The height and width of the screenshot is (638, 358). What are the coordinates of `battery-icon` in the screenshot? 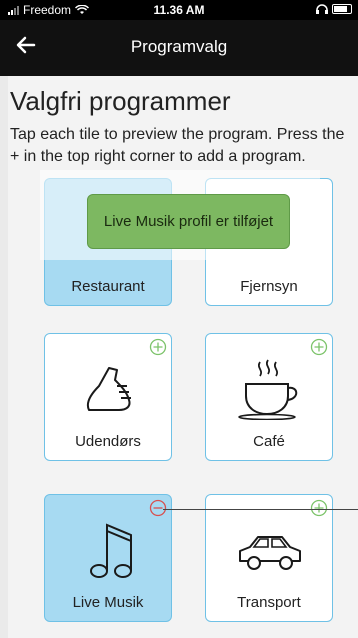 It's located at (342, 9).